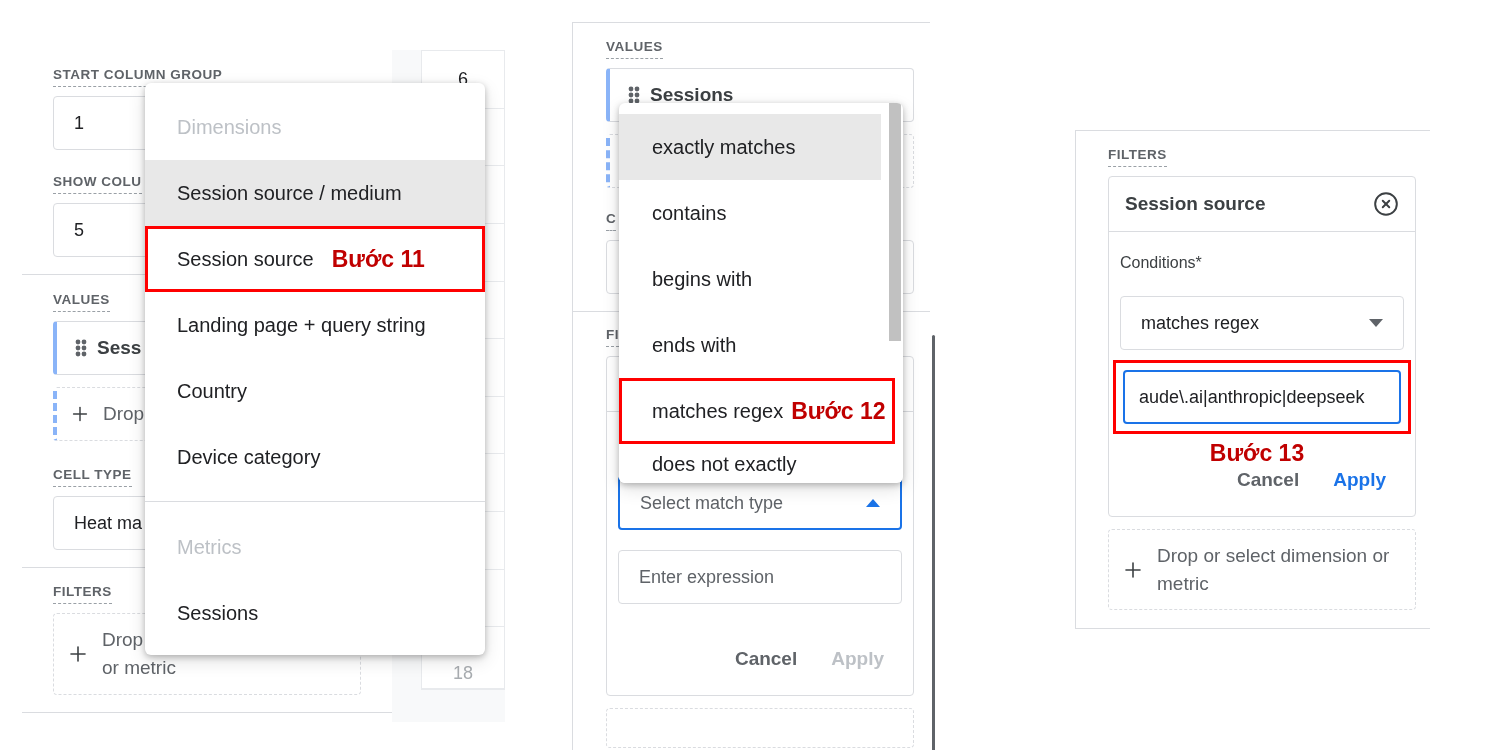 Image resolution: width=1506 pixels, height=750 pixels. Describe the element at coordinates (378, 259) in the screenshot. I see `step-annotation: Bước 11` at that location.